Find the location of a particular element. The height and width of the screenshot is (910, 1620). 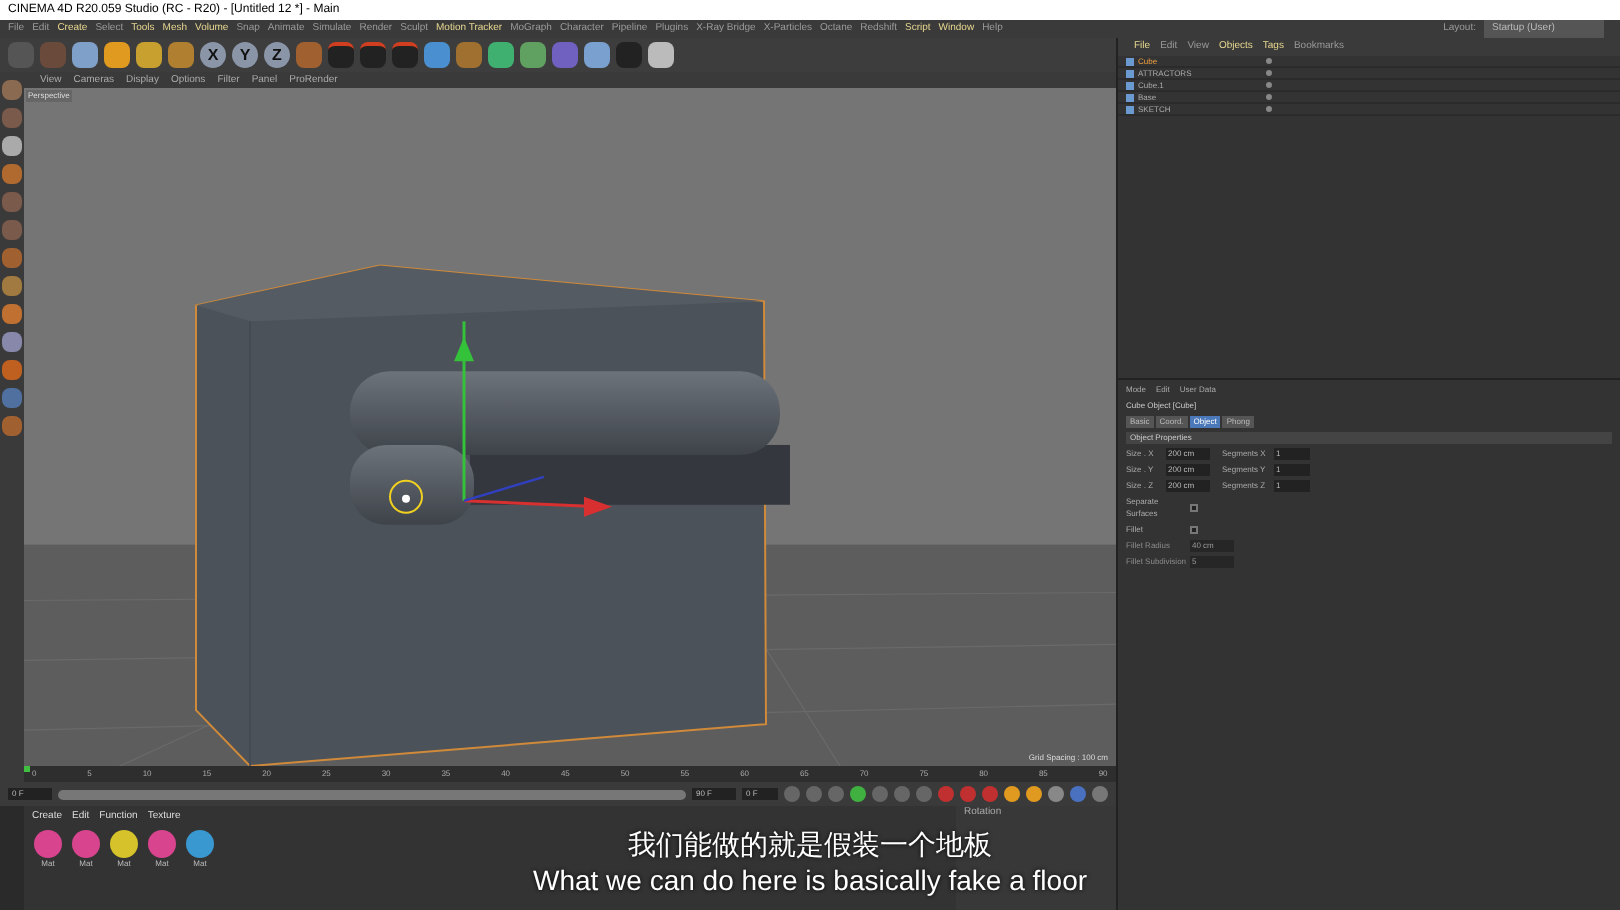

subtitle-line: What we can do here is basically fake a floor is located at coordinates (810, 880).